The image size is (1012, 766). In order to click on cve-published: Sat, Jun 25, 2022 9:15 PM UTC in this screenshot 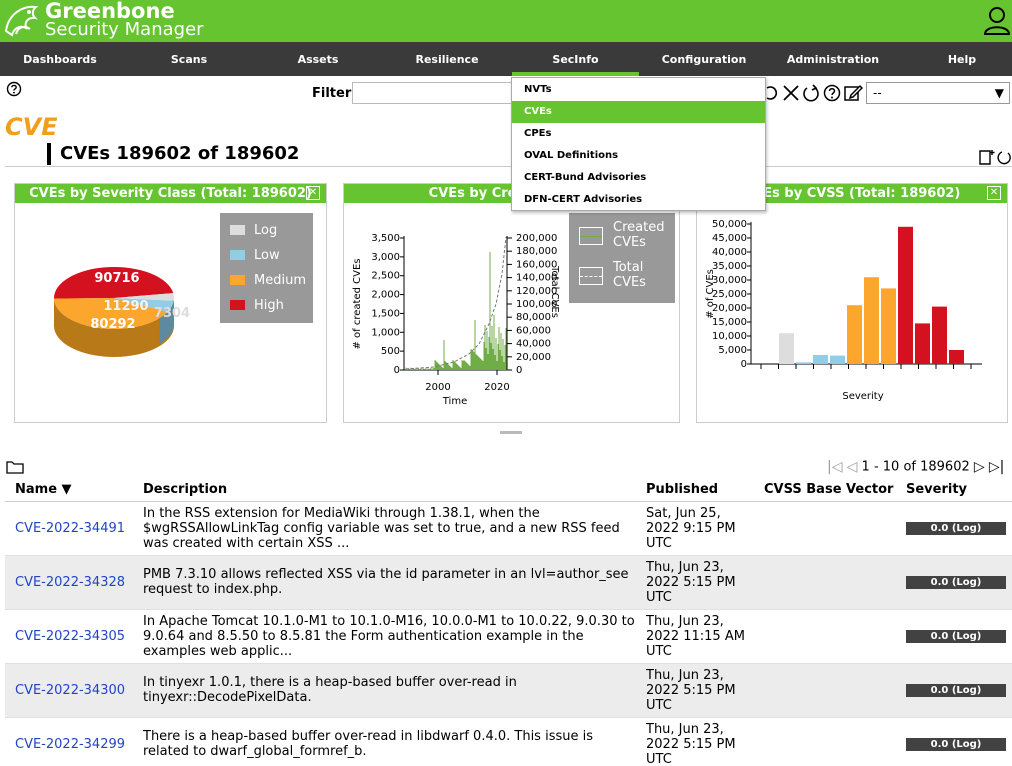, I will do `click(695, 528)`.